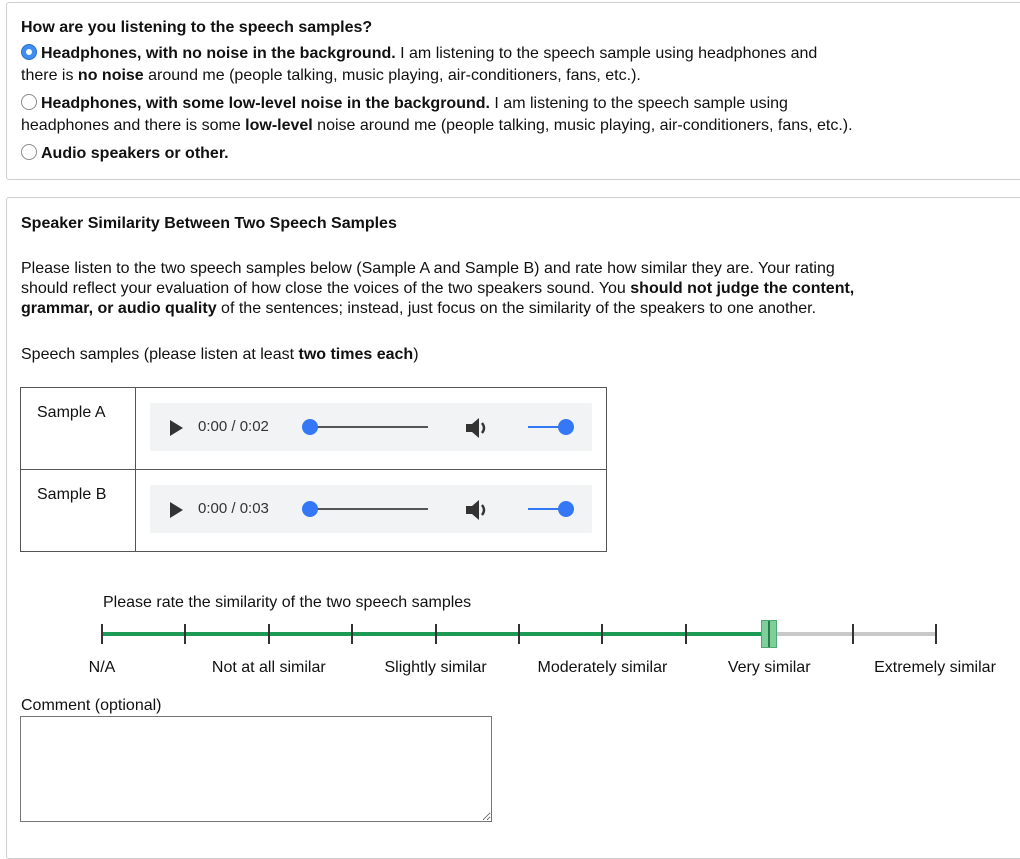  I want to click on sample-a-audio-player: 0:00 / 0:02, so click(371, 427).